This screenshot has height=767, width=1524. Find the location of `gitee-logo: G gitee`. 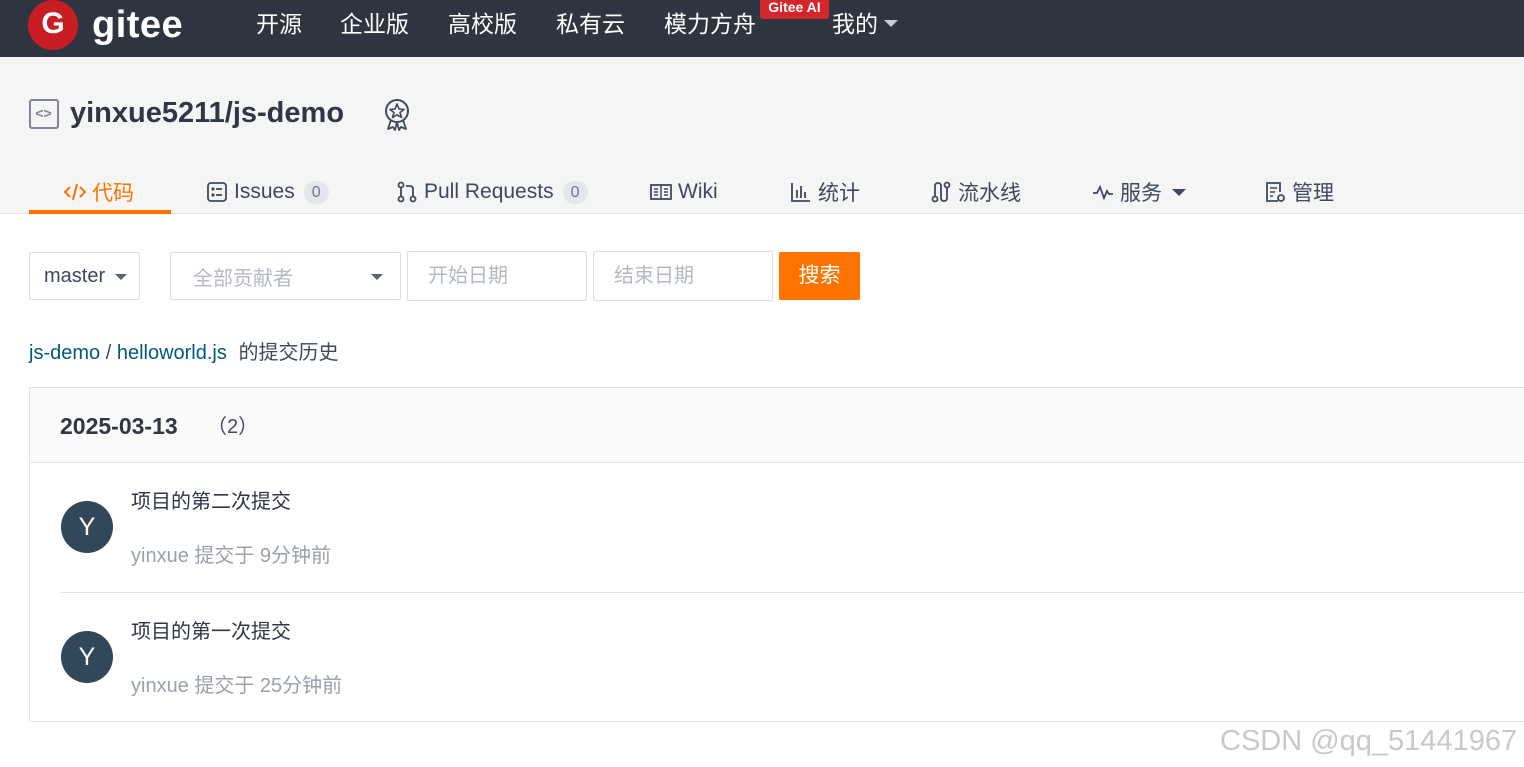

gitee-logo: G gitee is located at coordinates (105, 25).